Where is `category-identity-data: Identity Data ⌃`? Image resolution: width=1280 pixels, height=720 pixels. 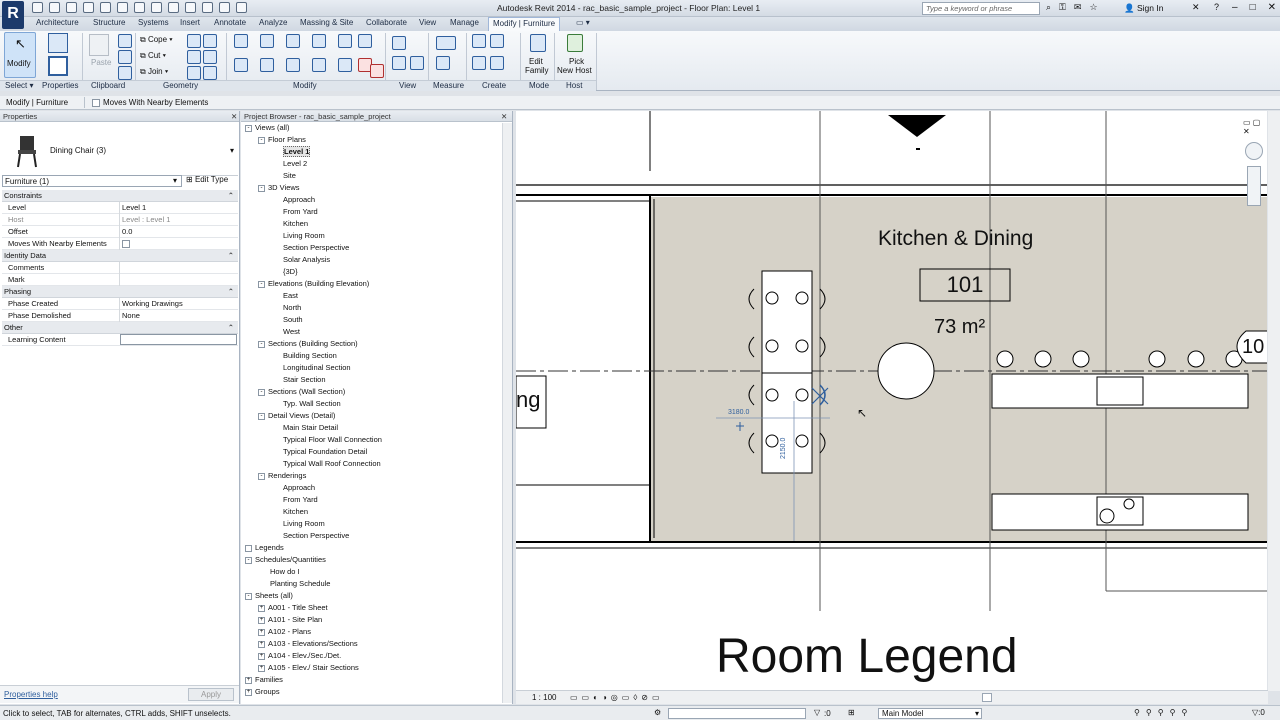 category-identity-data: Identity Data ⌃ is located at coordinates (120, 256).